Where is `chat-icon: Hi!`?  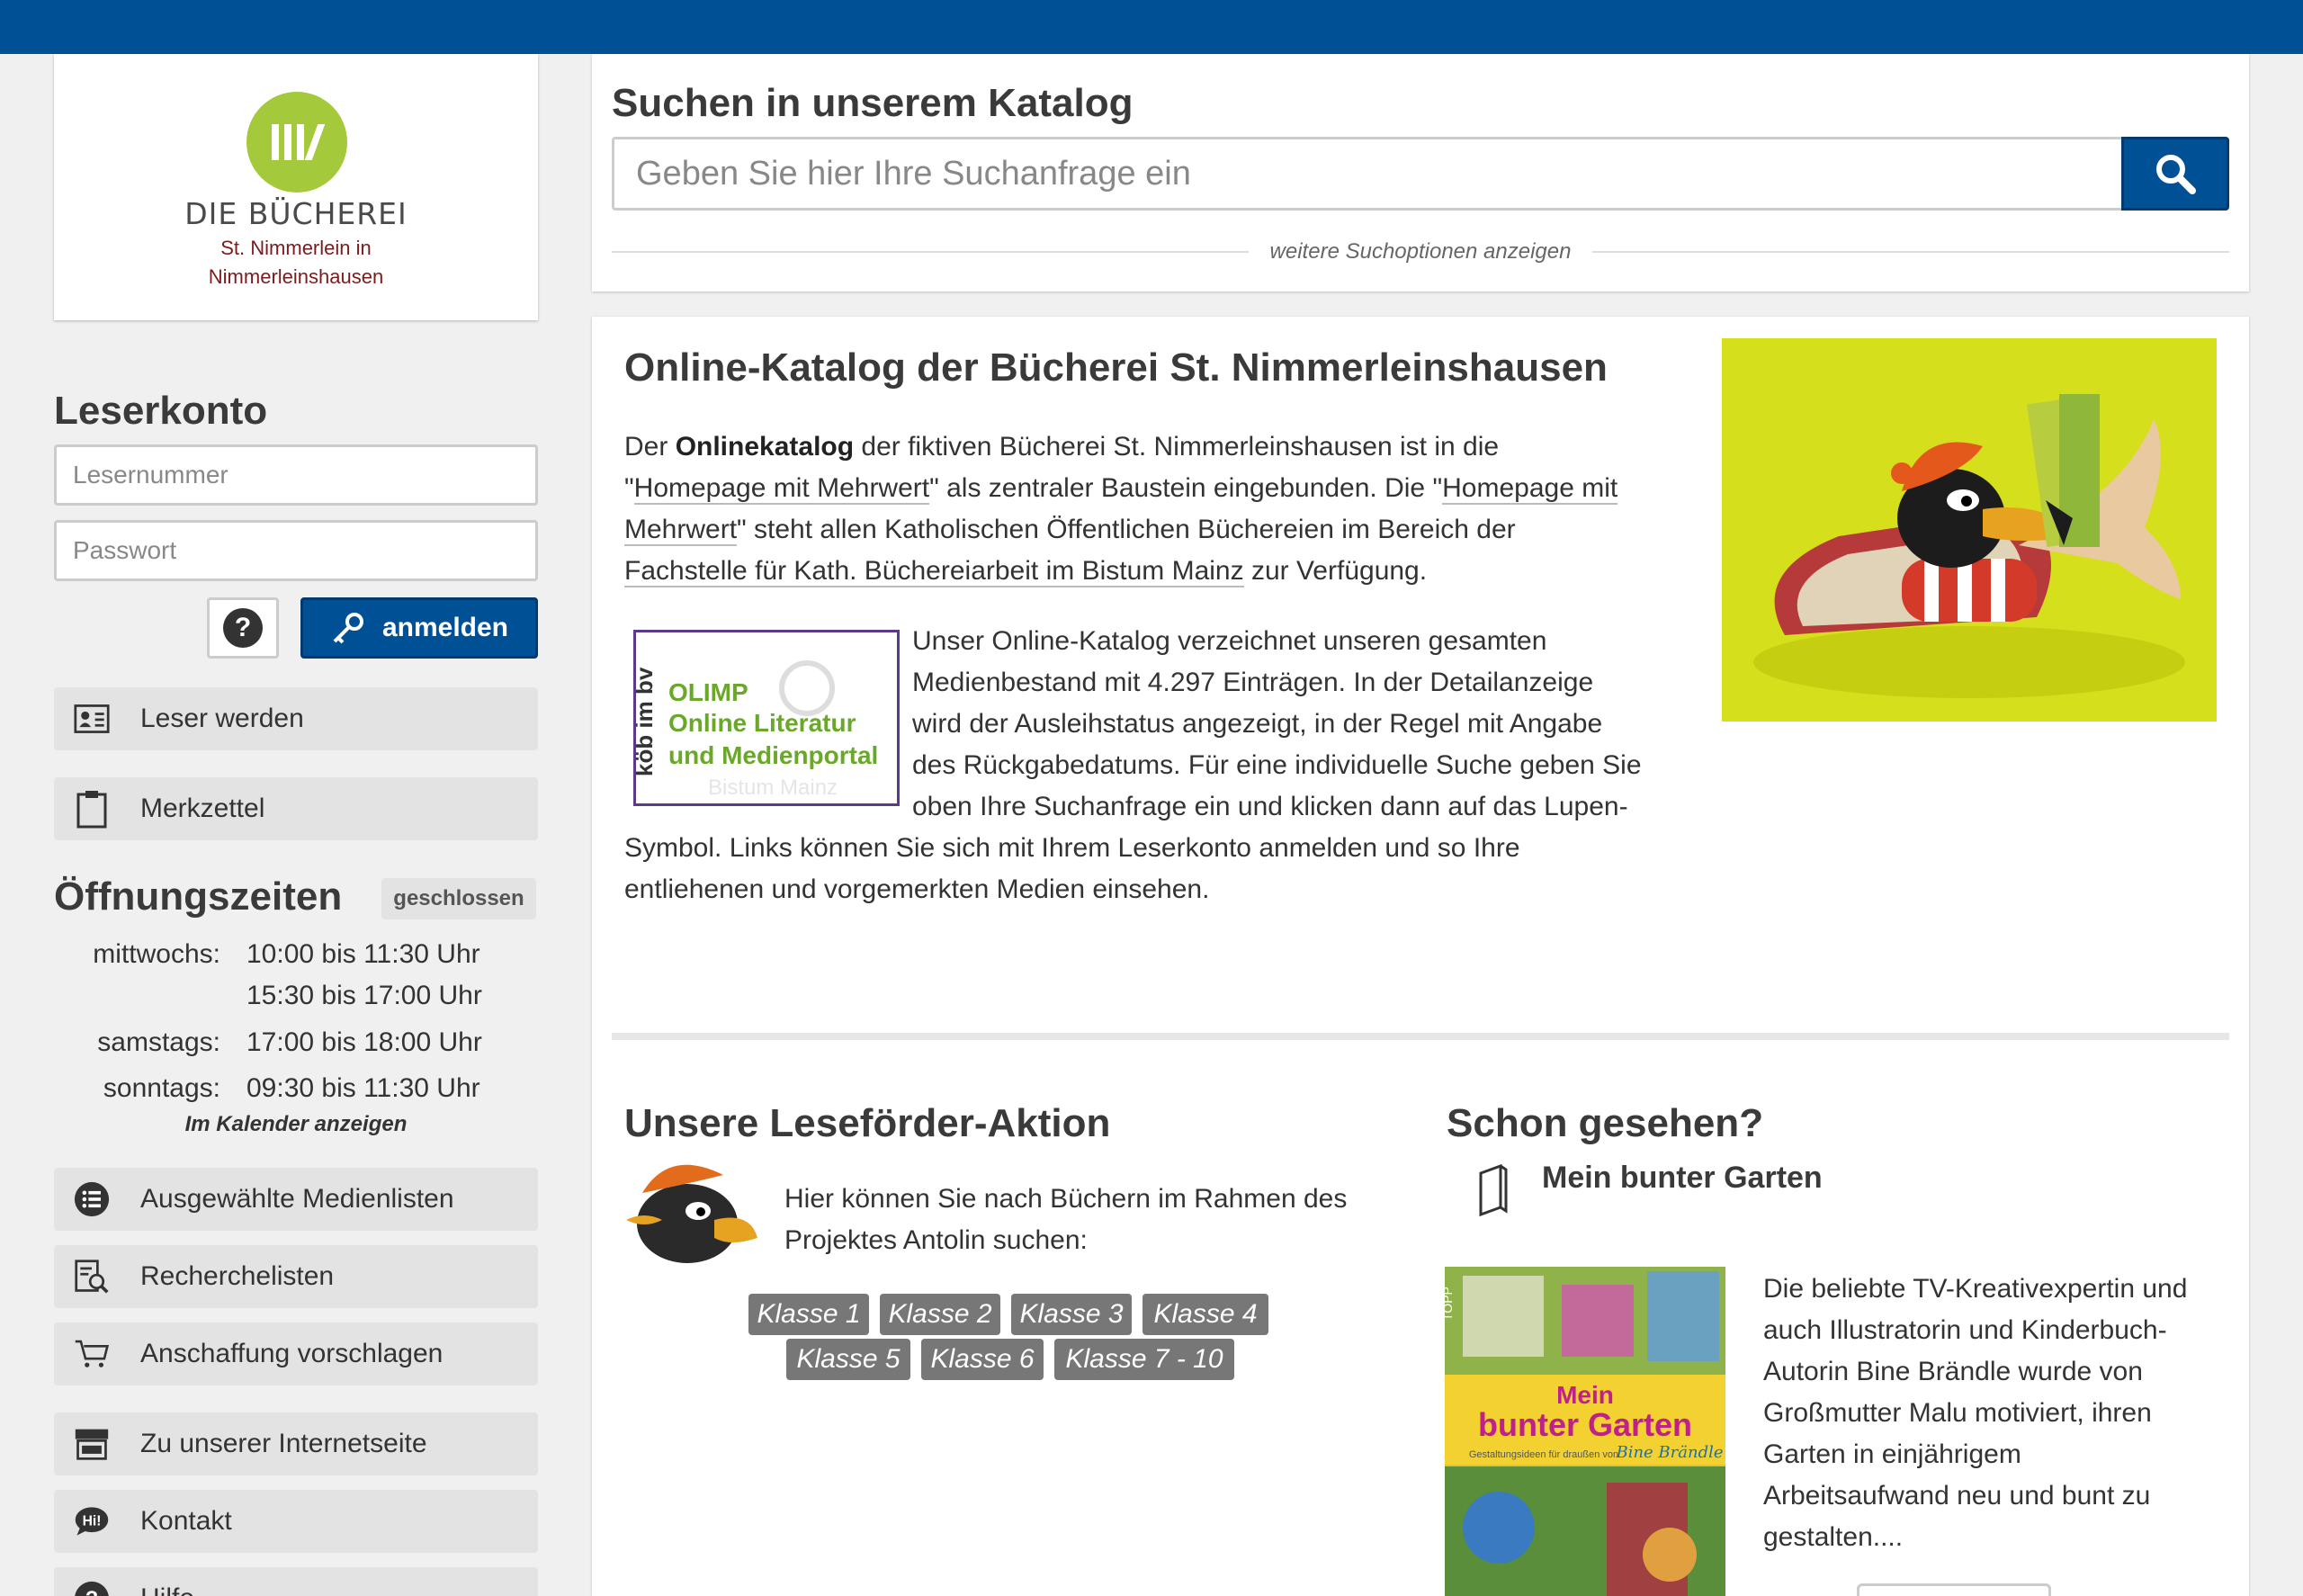
chat-icon: Hi! is located at coordinates (92, 1521).